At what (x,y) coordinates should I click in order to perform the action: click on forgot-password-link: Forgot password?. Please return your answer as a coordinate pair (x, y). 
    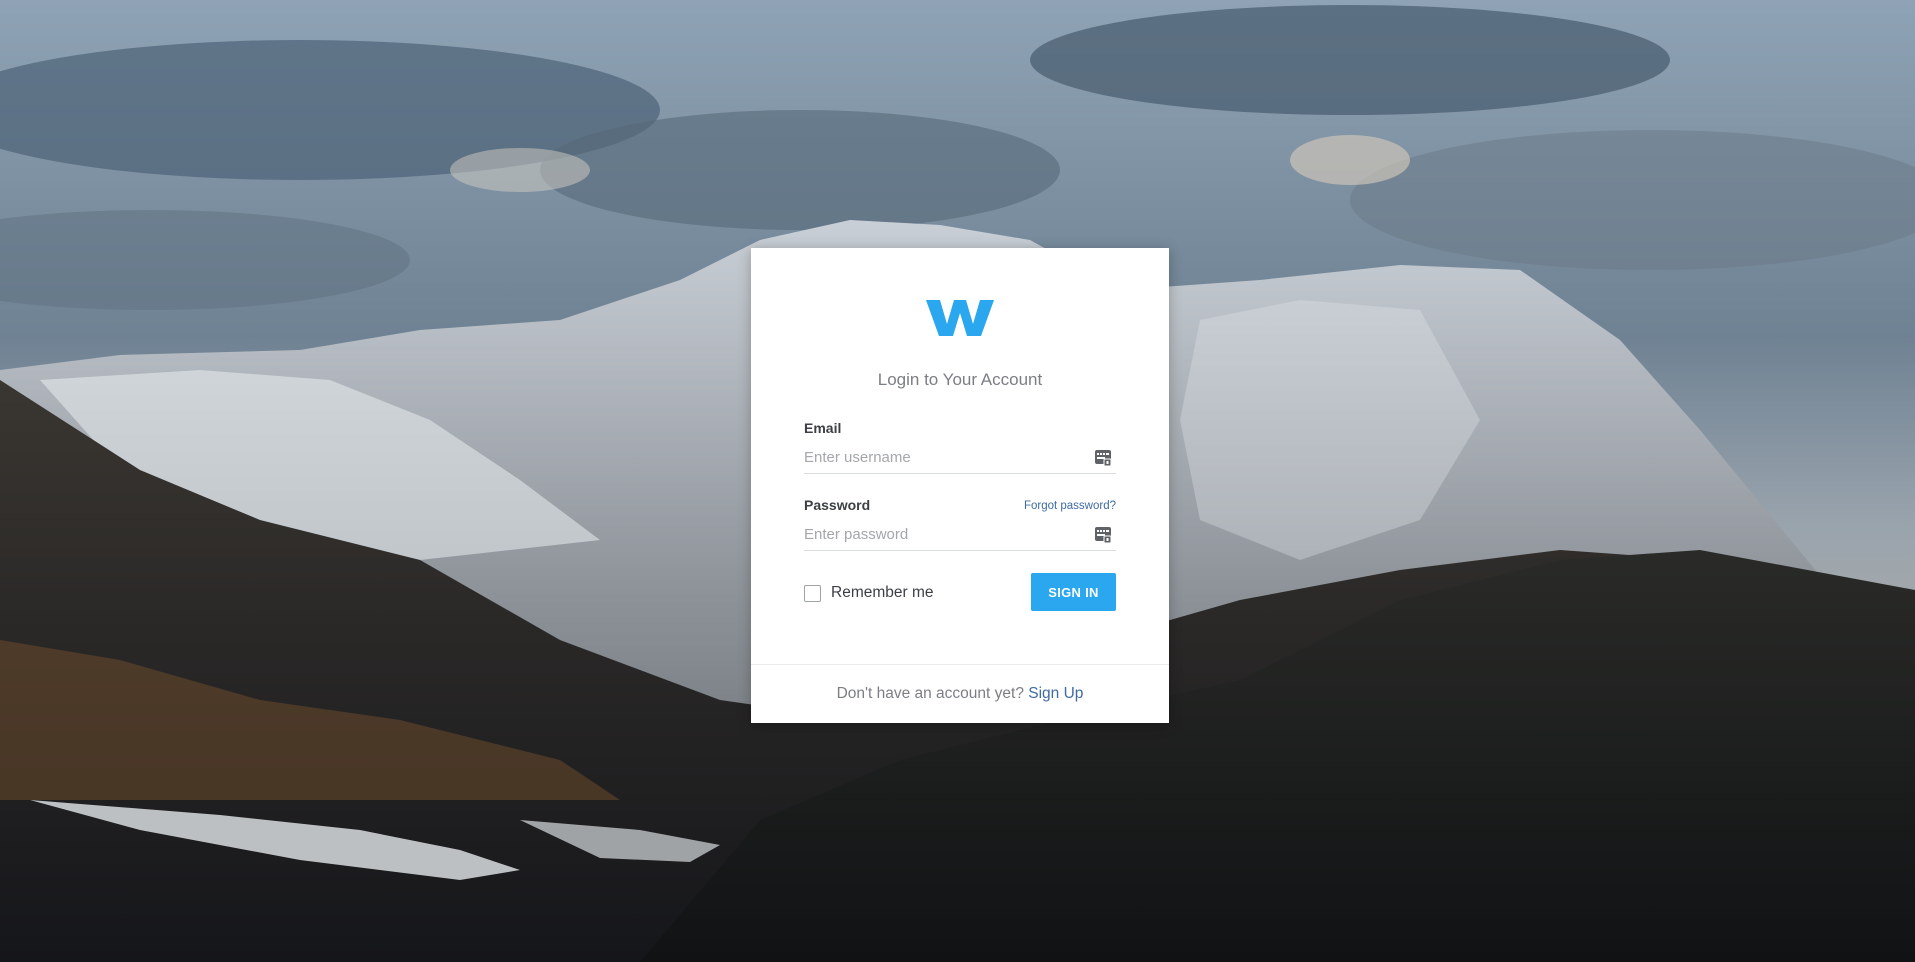
    Looking at the image, I should click on (1070, 506).